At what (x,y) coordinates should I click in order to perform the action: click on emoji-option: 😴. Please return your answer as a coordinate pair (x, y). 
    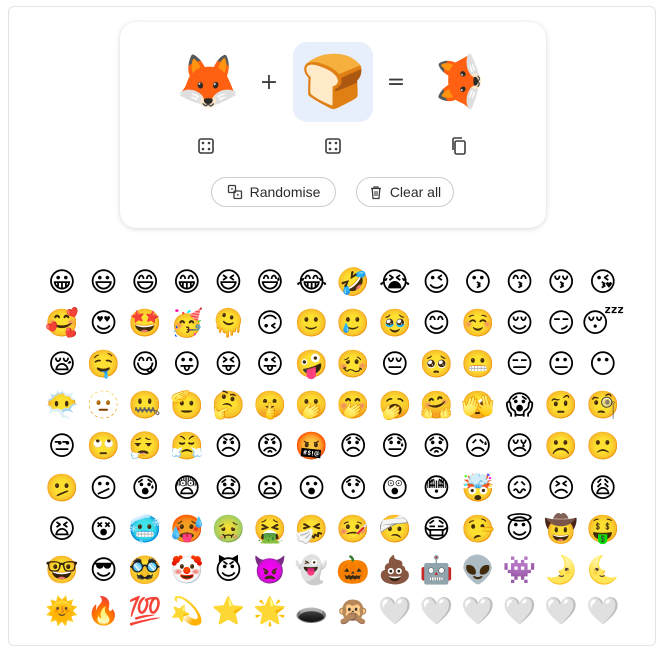
    Looking at the image, I should click on (602, 323).